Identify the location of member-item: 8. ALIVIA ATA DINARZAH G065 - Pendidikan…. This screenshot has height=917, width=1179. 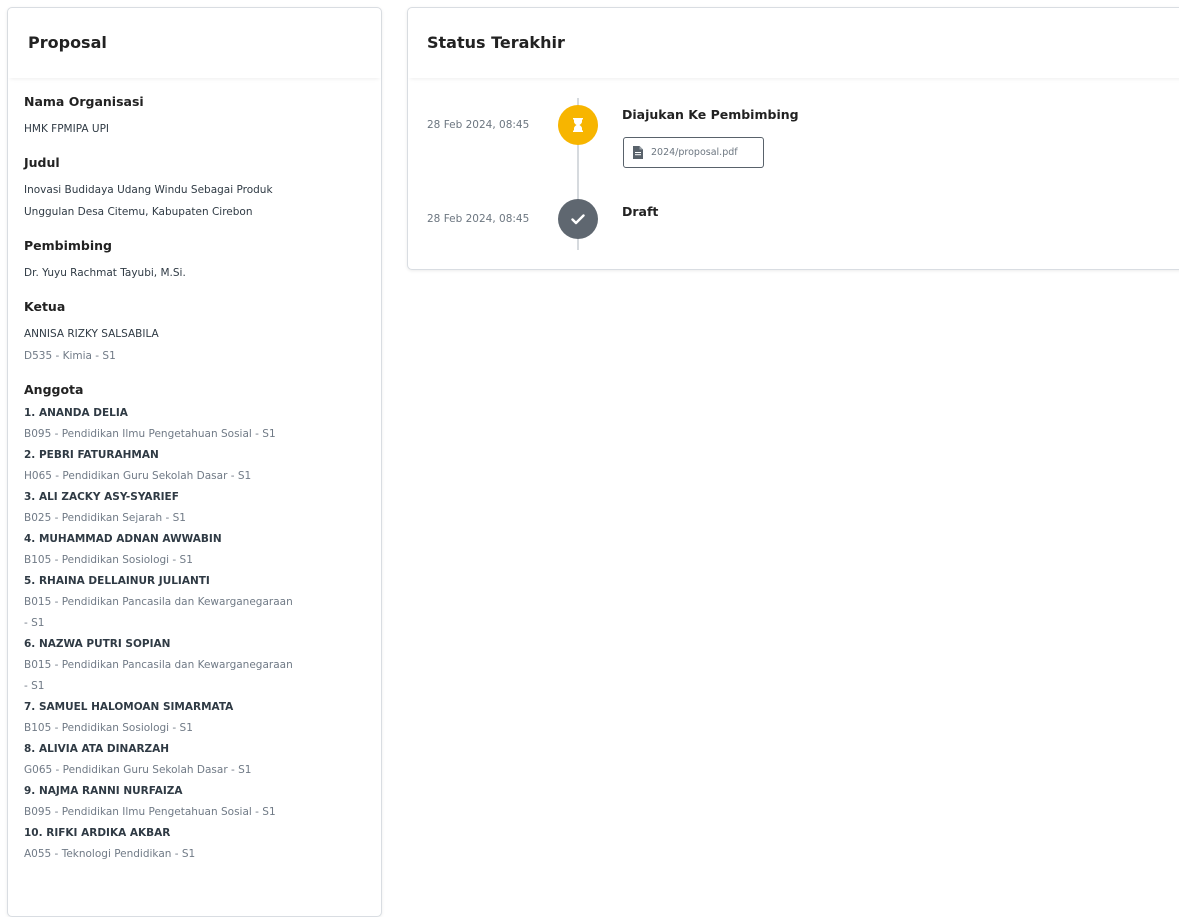
(202, 760).